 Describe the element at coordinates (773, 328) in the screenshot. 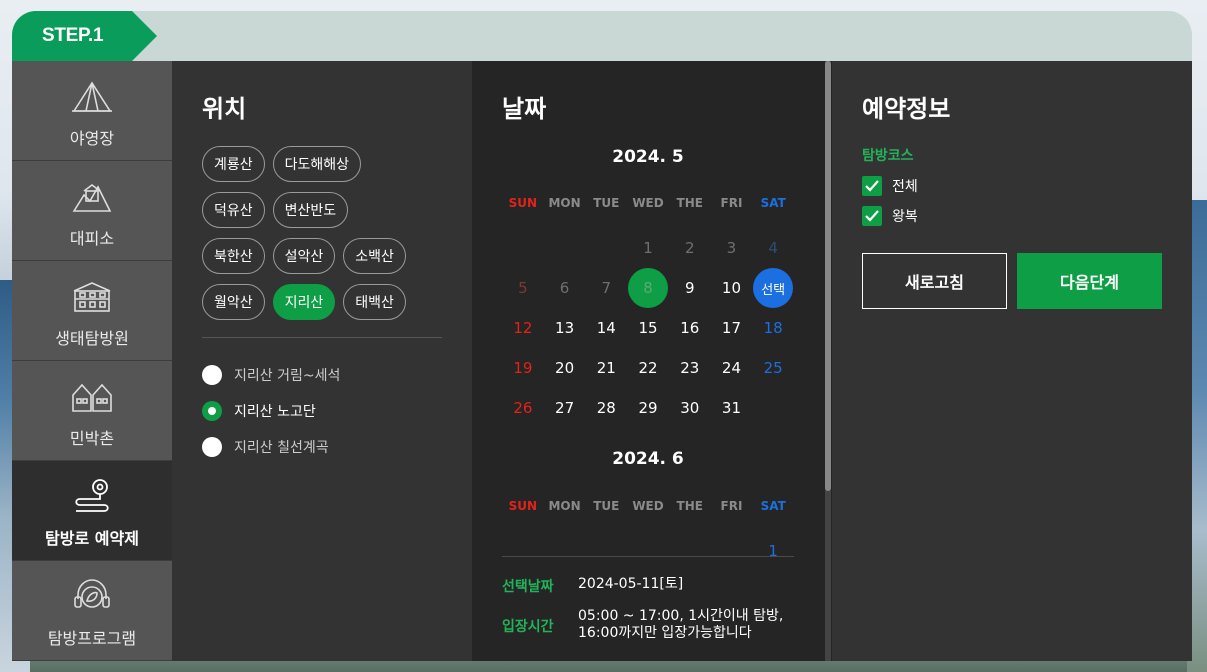

I see `calendar-day: 18` at that location.